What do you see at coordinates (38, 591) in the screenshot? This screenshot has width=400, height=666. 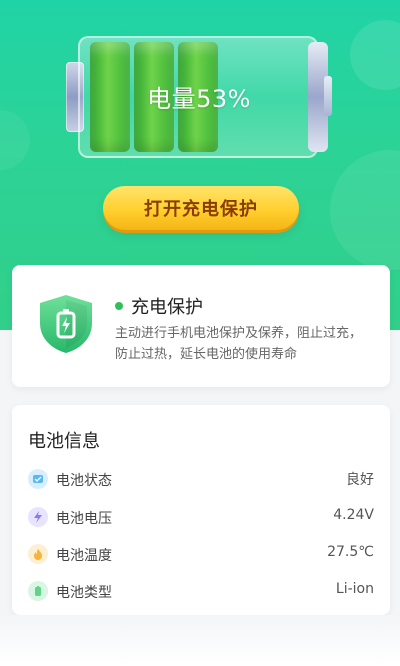 I see `battery-type-icon` at bounding box center [38, 591].